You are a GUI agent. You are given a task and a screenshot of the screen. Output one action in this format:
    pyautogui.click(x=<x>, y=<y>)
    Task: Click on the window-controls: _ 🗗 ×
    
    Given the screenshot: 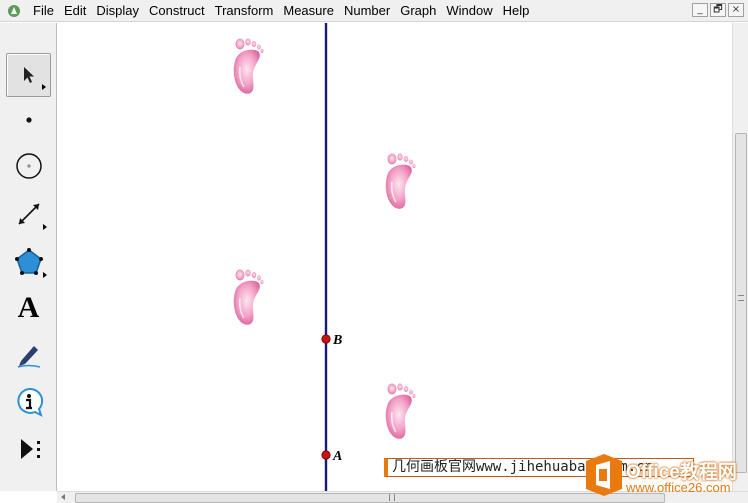 What is the action you would take?
    pyautogui.click(x=718, y=10)
    